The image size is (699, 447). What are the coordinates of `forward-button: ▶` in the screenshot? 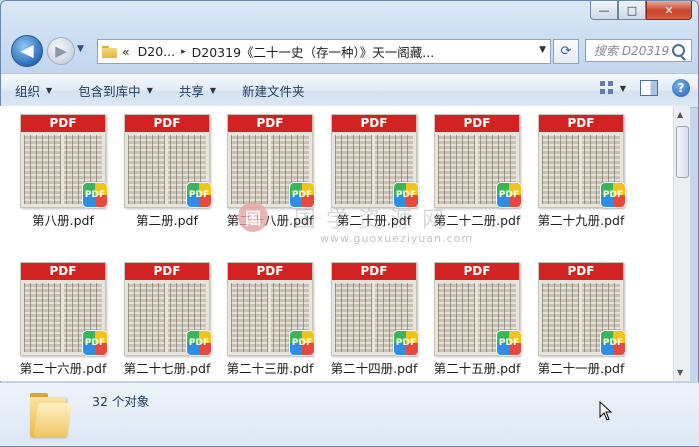 It's located at (61, 51).